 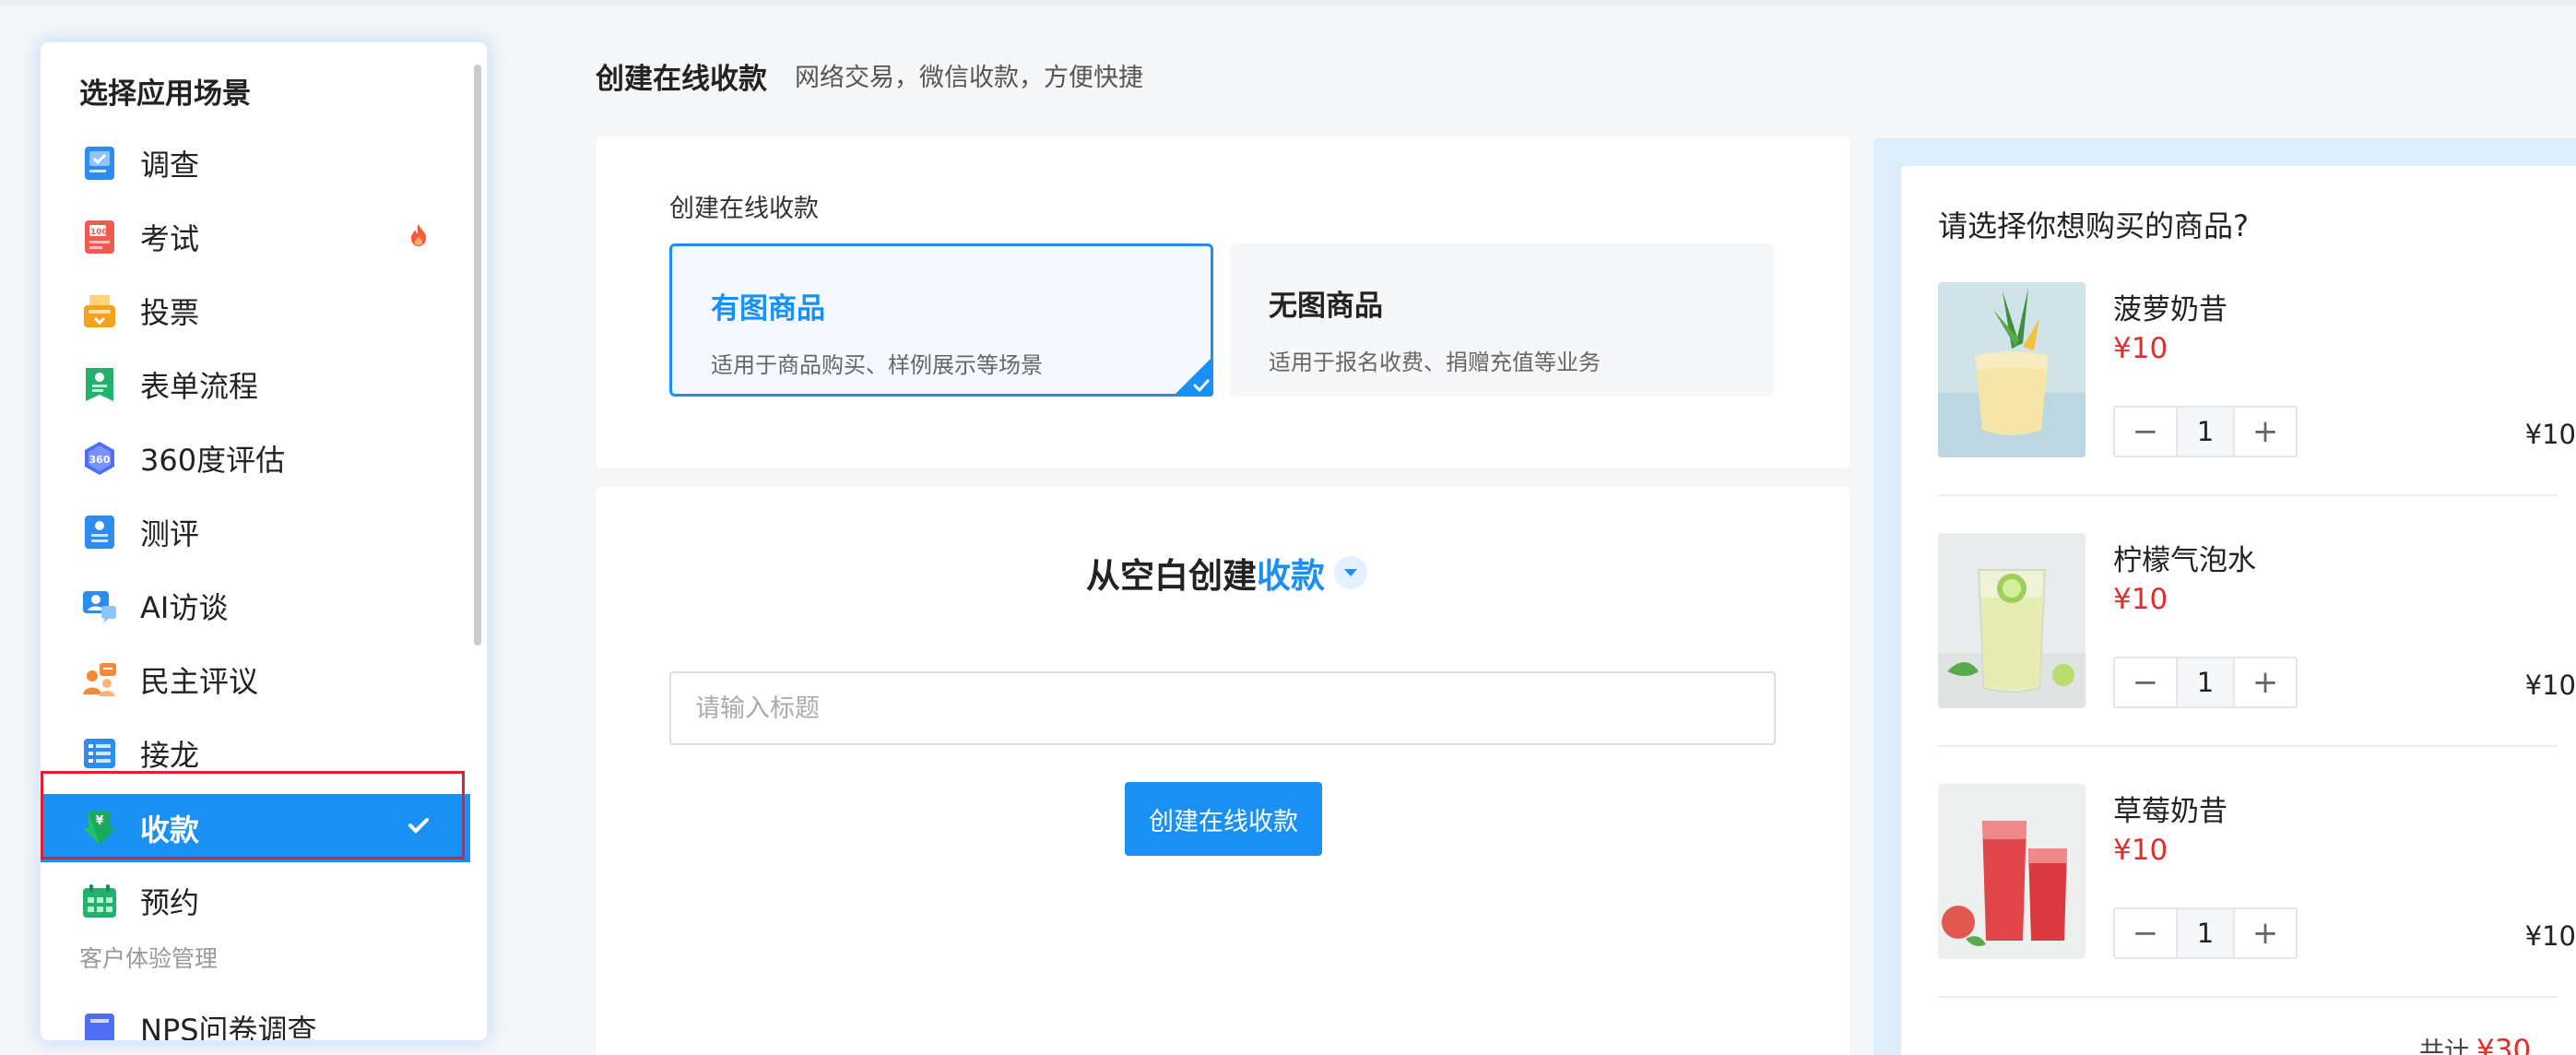 What do you see at coordinates (170, 165) in the screenshot?
I see `sidebar-item-label: 调查` at bounding box center [170, 165].